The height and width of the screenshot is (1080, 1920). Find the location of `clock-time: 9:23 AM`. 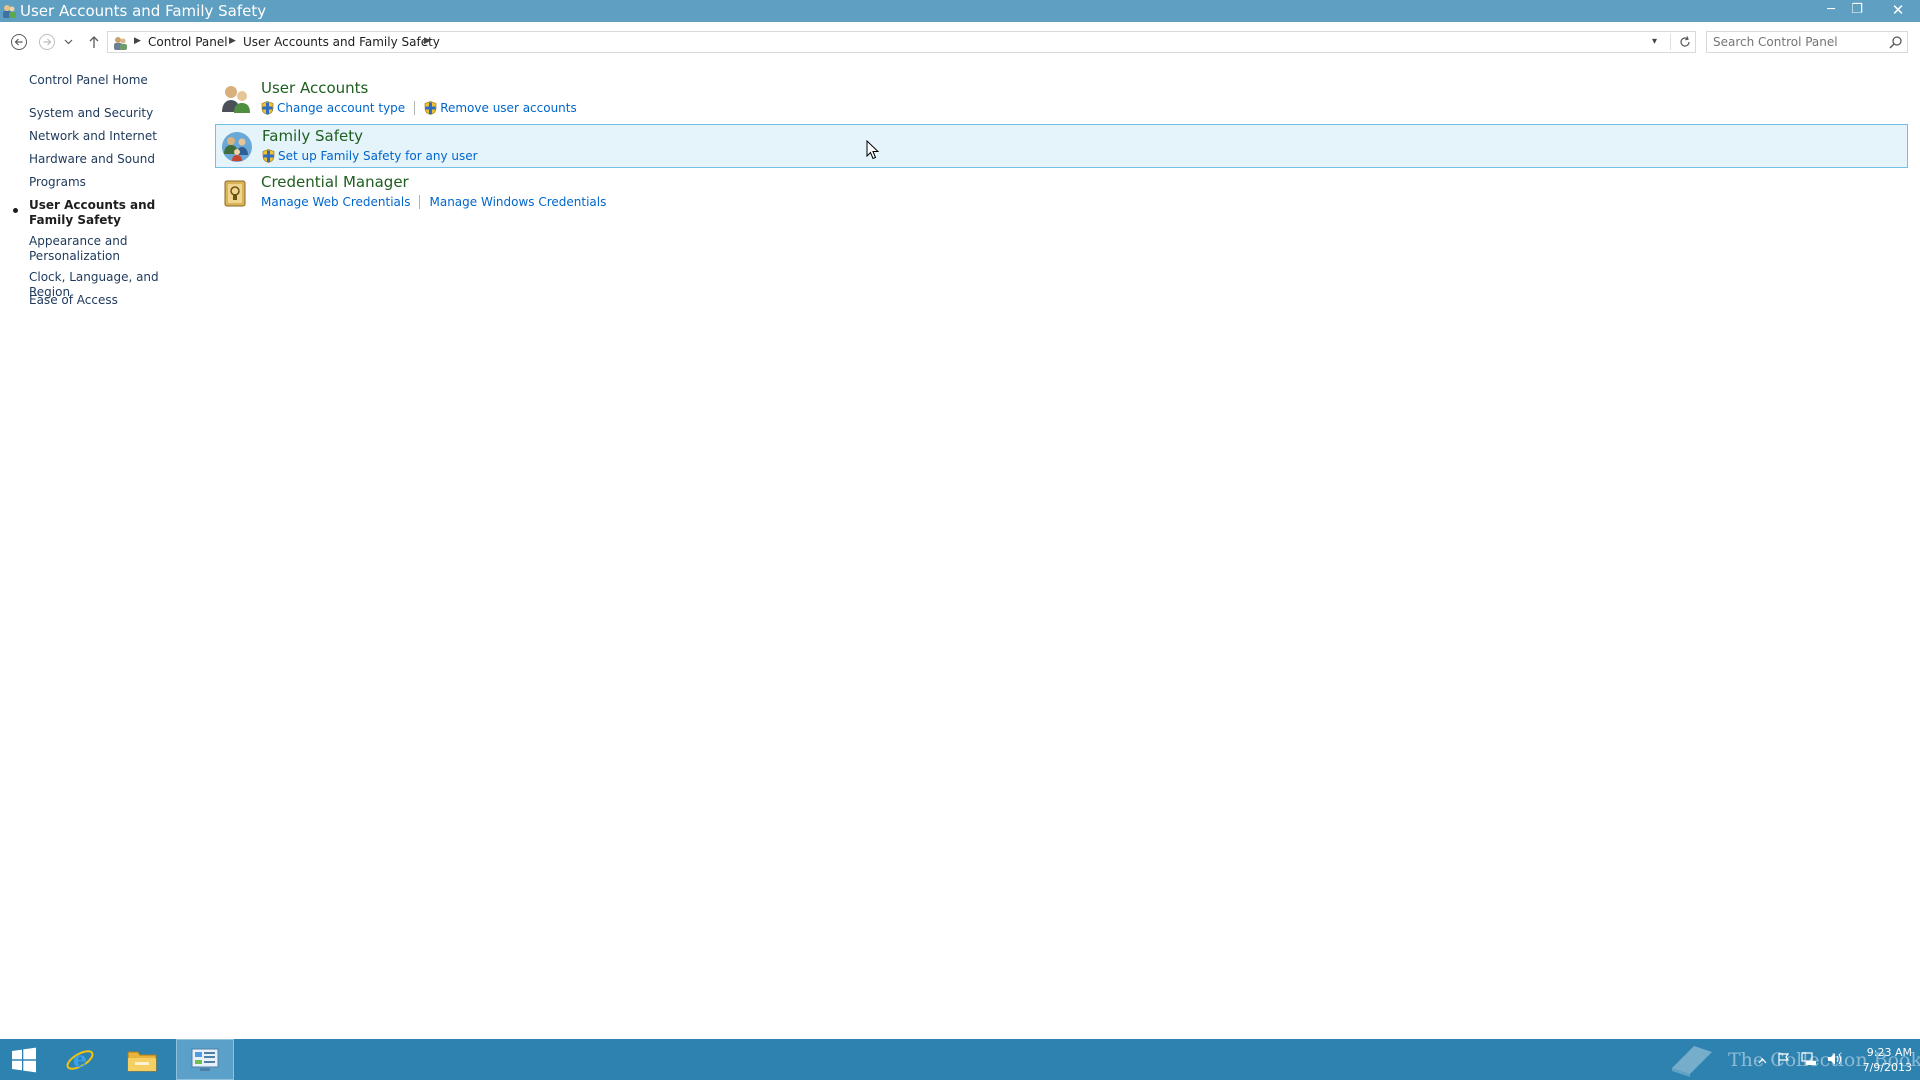

clock-time: 9:23 AM is located at coordinates (1889, 1052).